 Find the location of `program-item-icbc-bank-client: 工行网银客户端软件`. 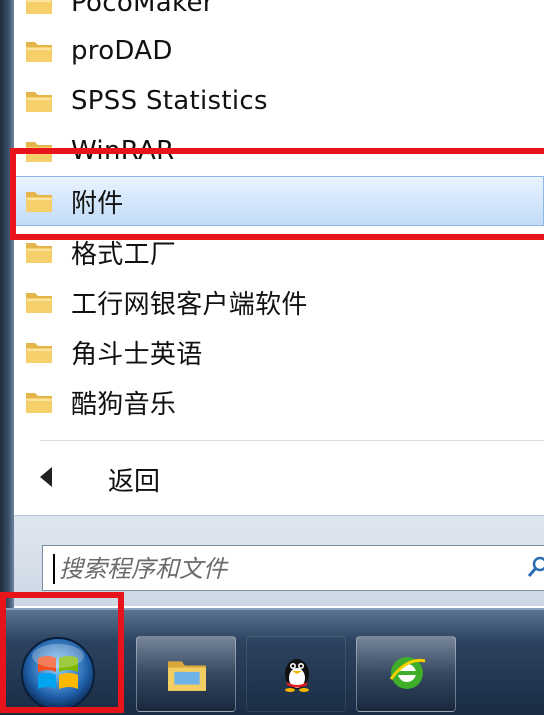

program-item-icbc-bank-client: 工行网银客户端软件 is located at coordinates (279, 302).